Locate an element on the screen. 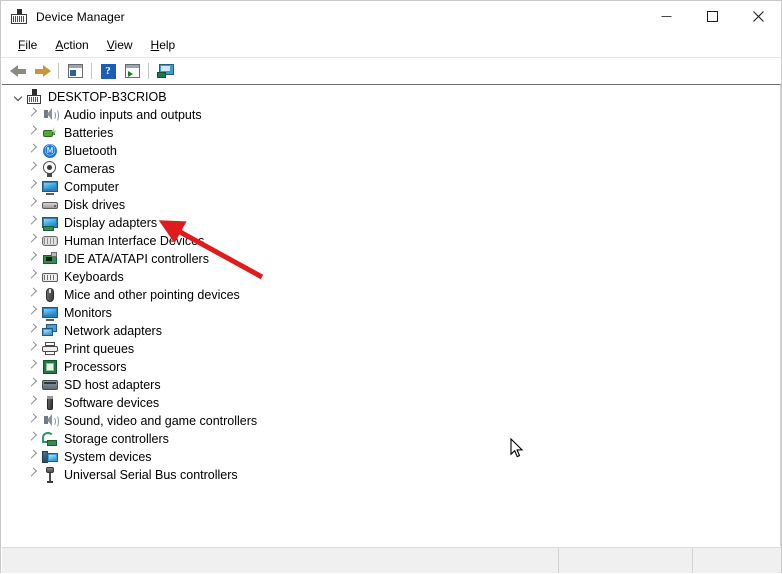  window-title: Device Manager is located at coordinates (80, 16).